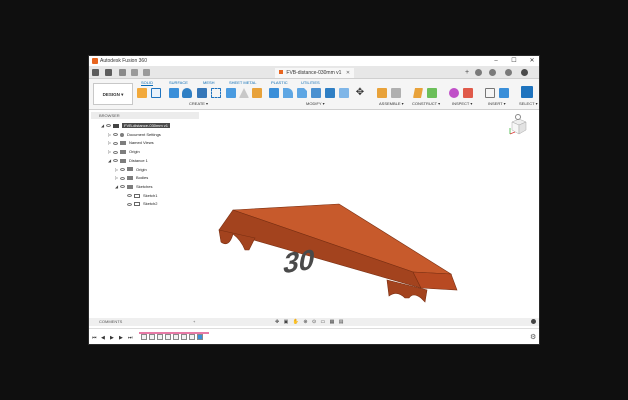  Describe the element at coordinates (277, 322) in the screenshot. I see `orbit-icon: ✥` at that location.